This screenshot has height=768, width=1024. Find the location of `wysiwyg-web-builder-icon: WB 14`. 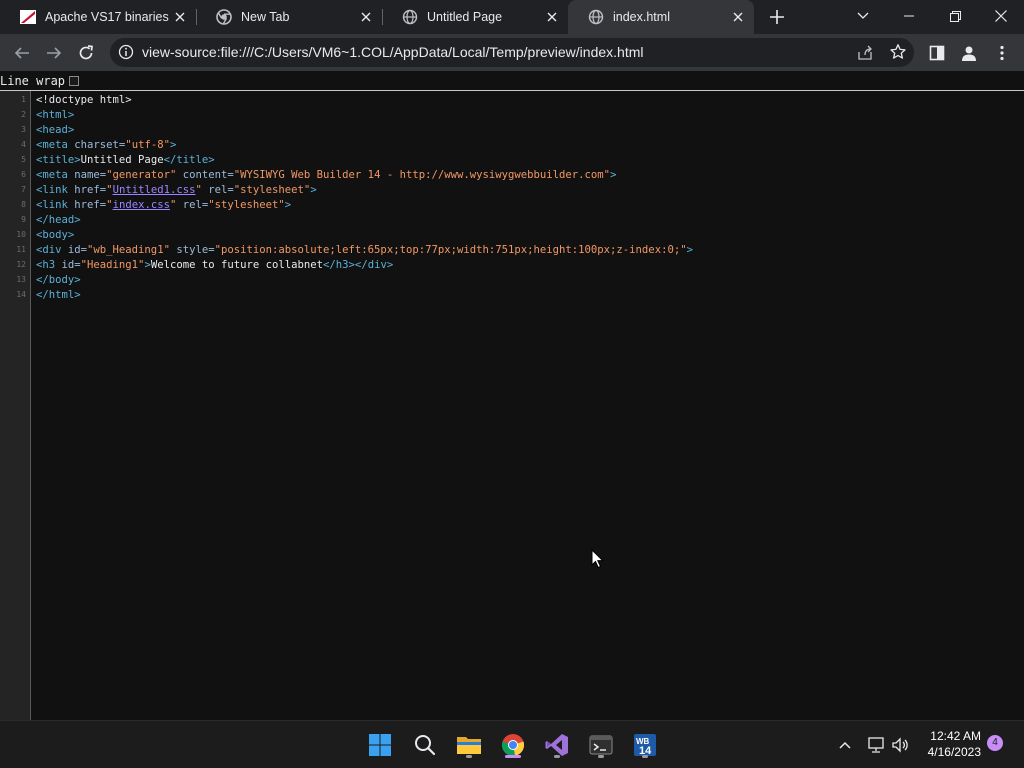

wysiwyg-web-builder-icon: WB 14 is located at coordinates (645, 745).